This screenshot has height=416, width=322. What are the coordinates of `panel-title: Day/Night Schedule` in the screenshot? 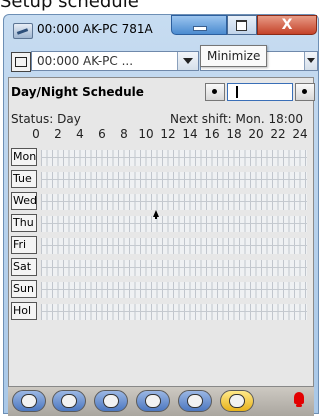 It's located at (77, 92).